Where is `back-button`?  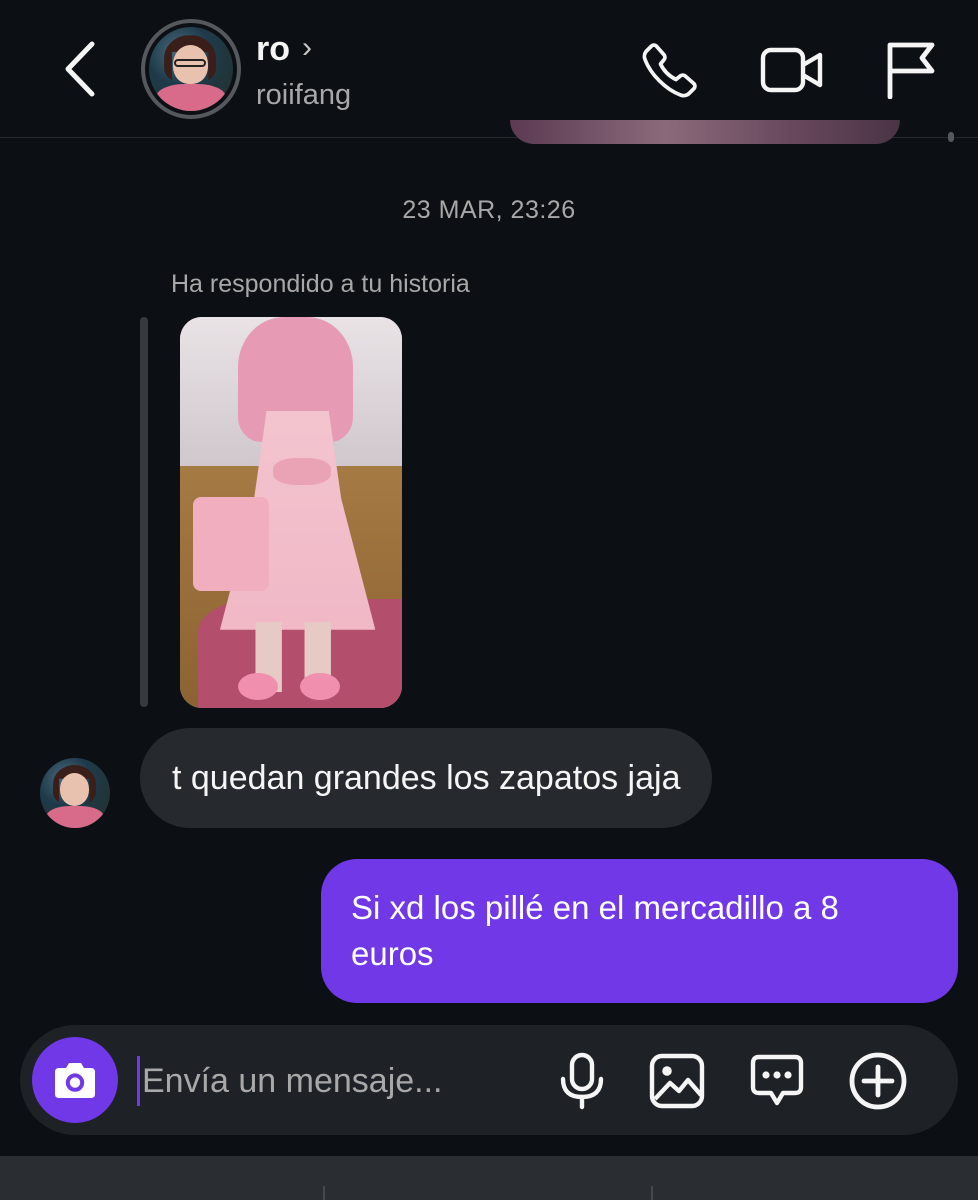 back-button is located at coordinates (80, 69).